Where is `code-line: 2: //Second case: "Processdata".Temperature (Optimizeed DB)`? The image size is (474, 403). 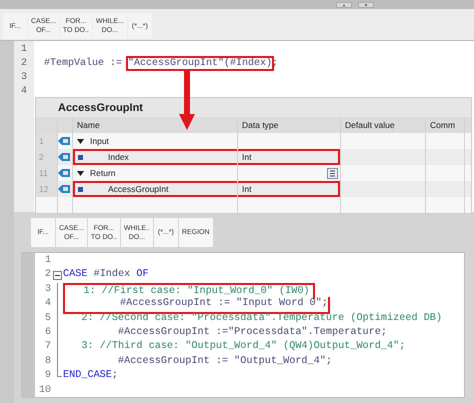
code-line: 2: //Second case: "Processdata".Temperature (Optimizeed DB) is located at coordinates (262, 319).